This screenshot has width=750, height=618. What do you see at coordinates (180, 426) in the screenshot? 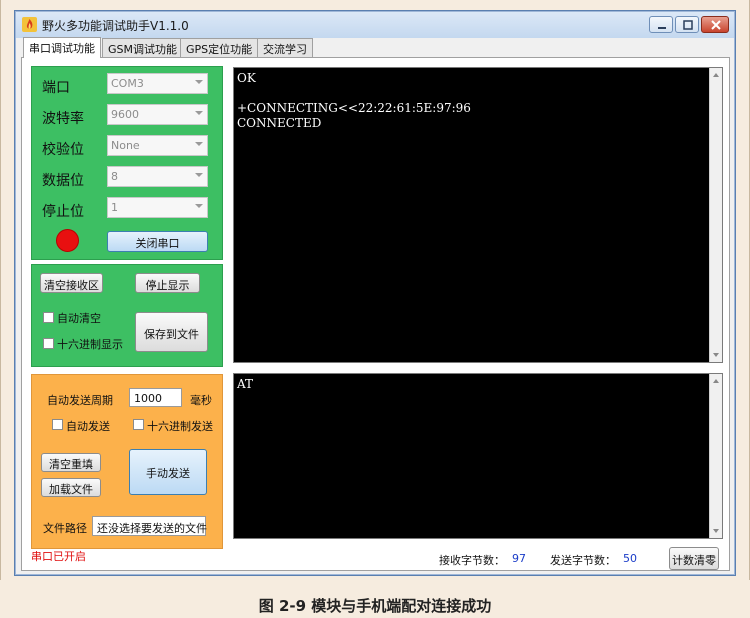
I see `hex-send-label: 十六进制发送` at bounding box center [180, 426].